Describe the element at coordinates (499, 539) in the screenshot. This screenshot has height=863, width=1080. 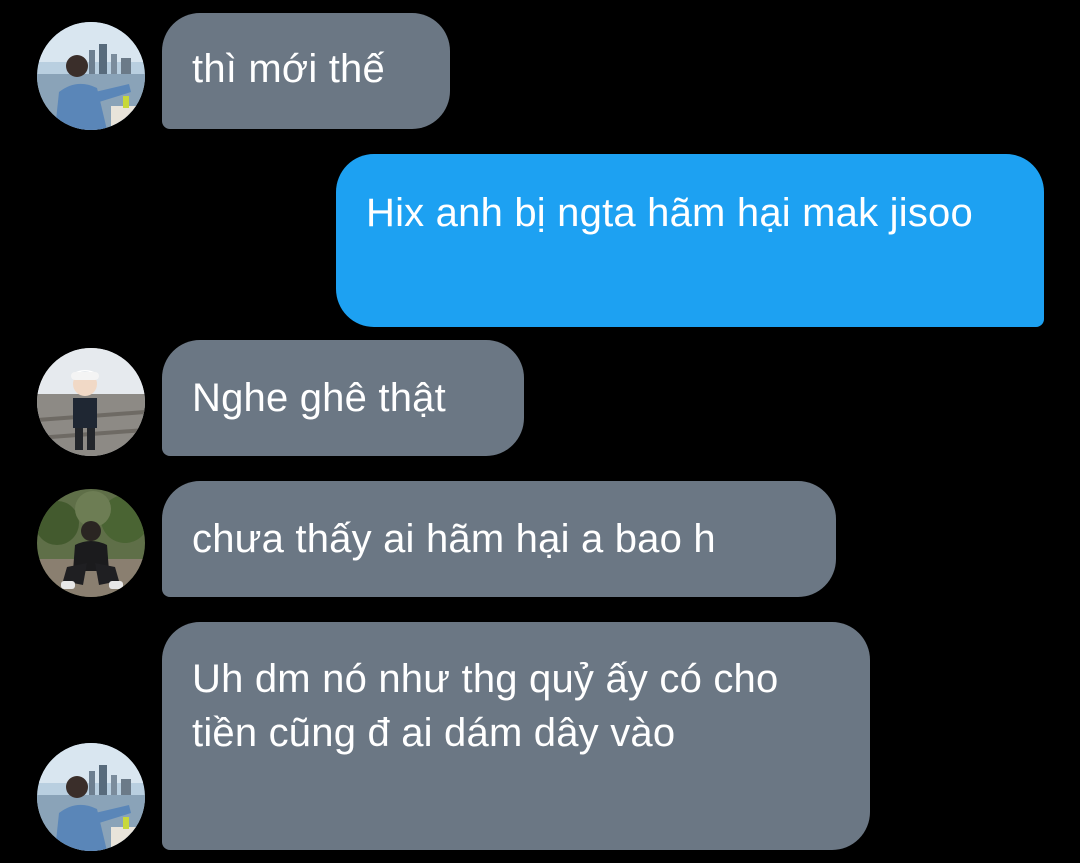
I see `message-bubble-incoming: chưa thấy ai hãm hại a bao h` at that location.